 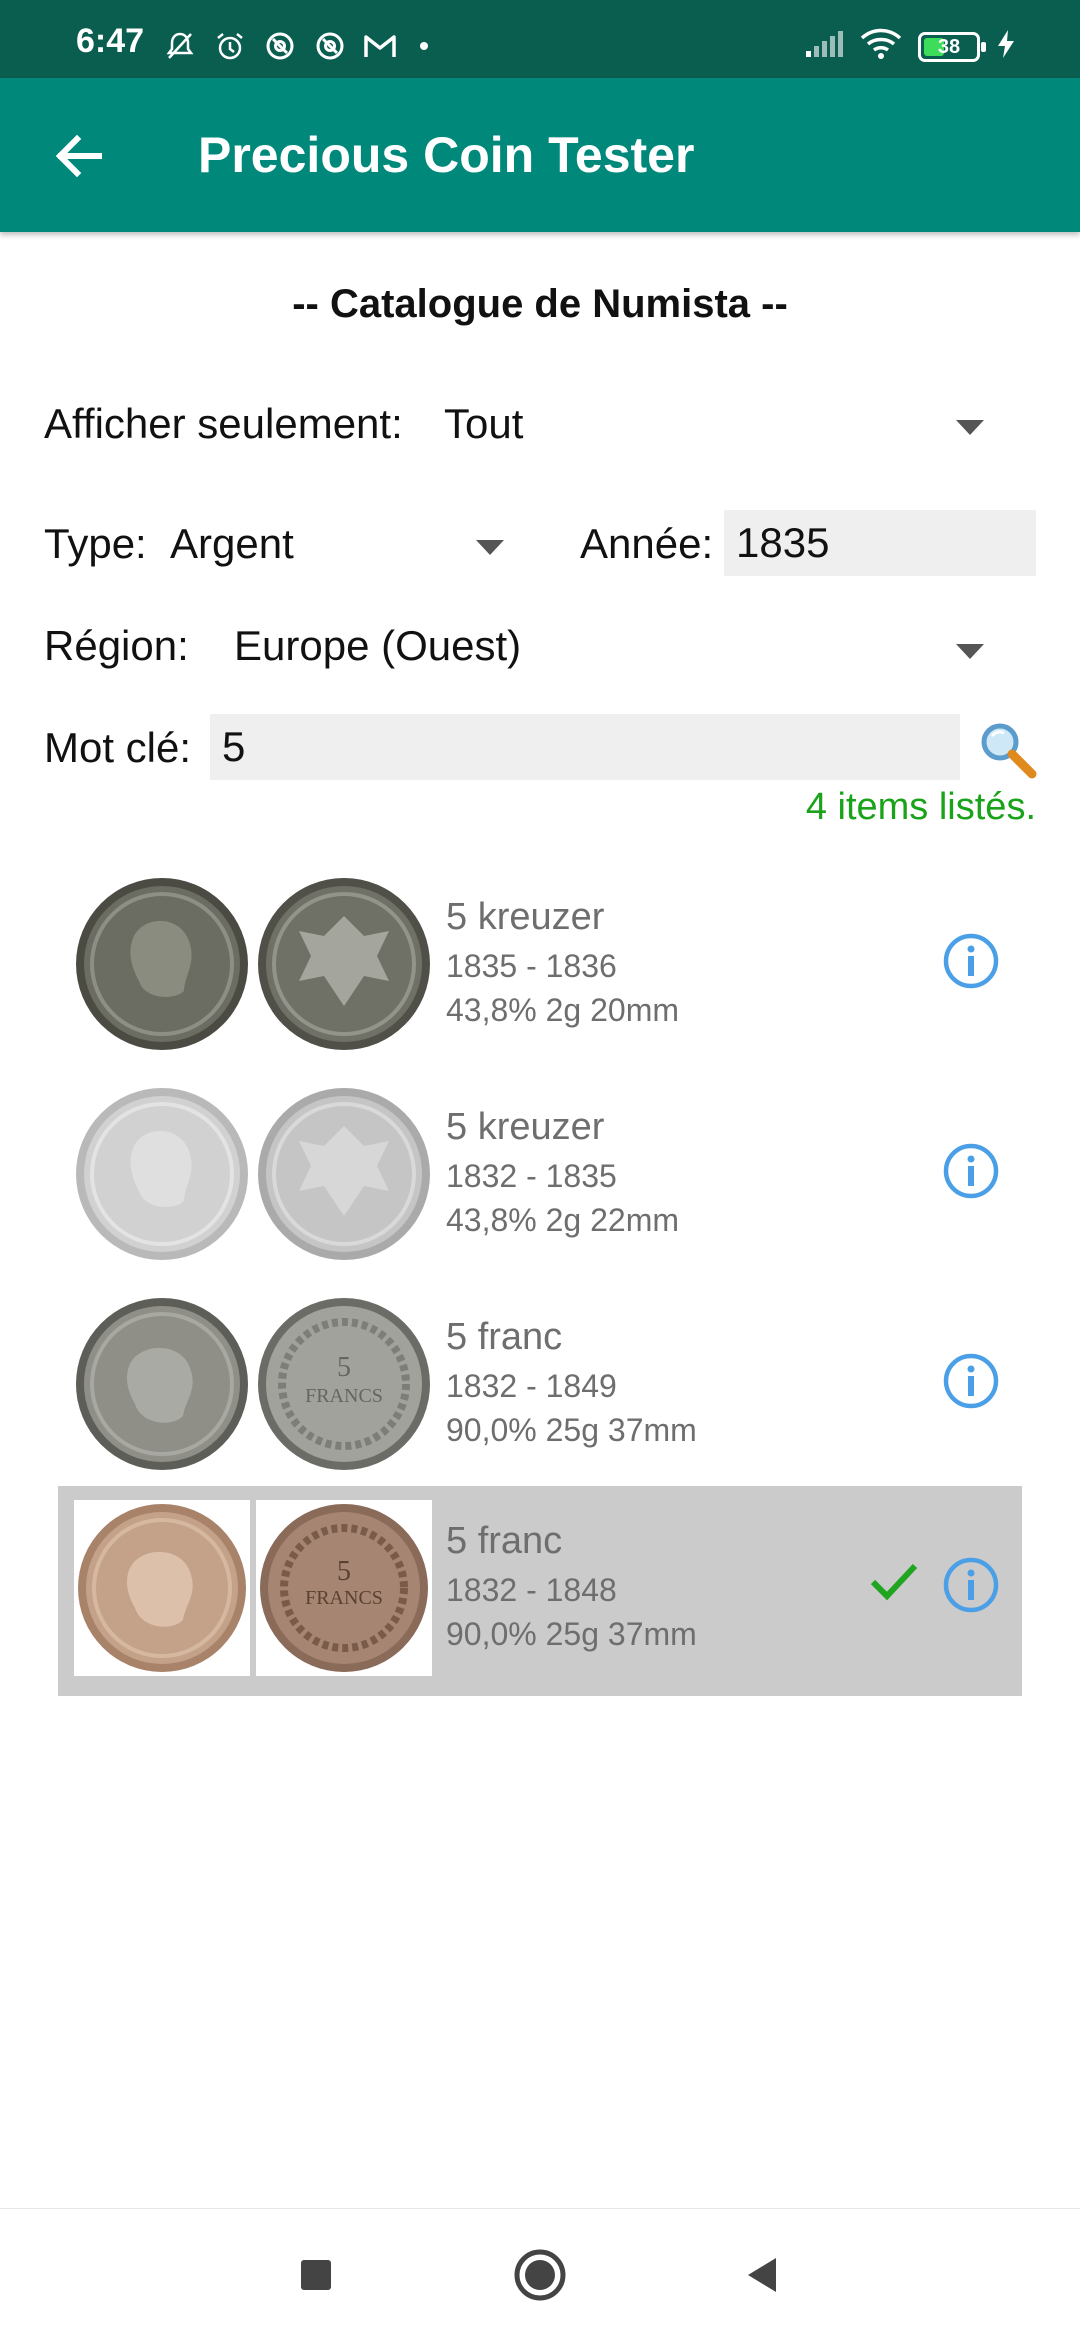 I want to click on region-value: Europe (Ouest), so click(x=378, y=645).